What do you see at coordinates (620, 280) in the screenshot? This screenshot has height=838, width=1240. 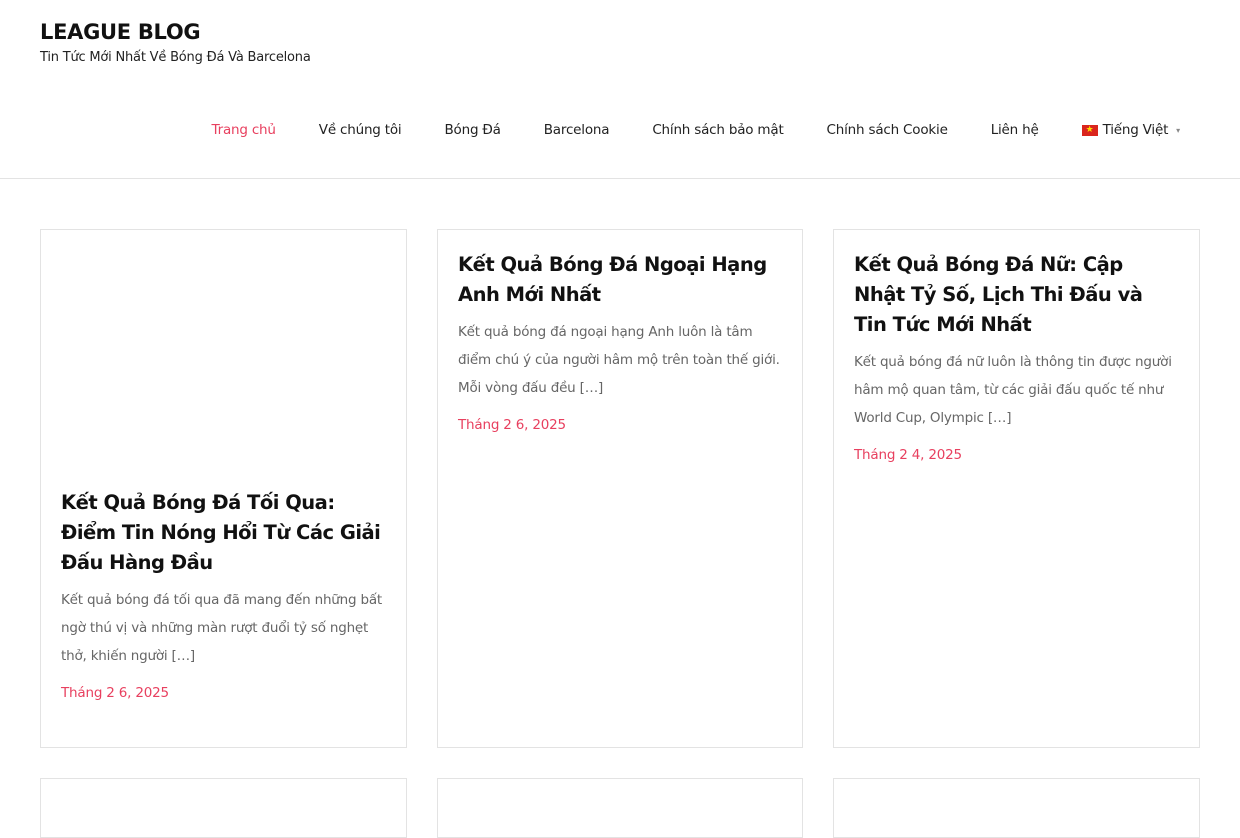 I see `post-title: Kết Quả Bóng Đá Ngoại Hạng Anh Mới Nhất` at bounding box center [620, 280].